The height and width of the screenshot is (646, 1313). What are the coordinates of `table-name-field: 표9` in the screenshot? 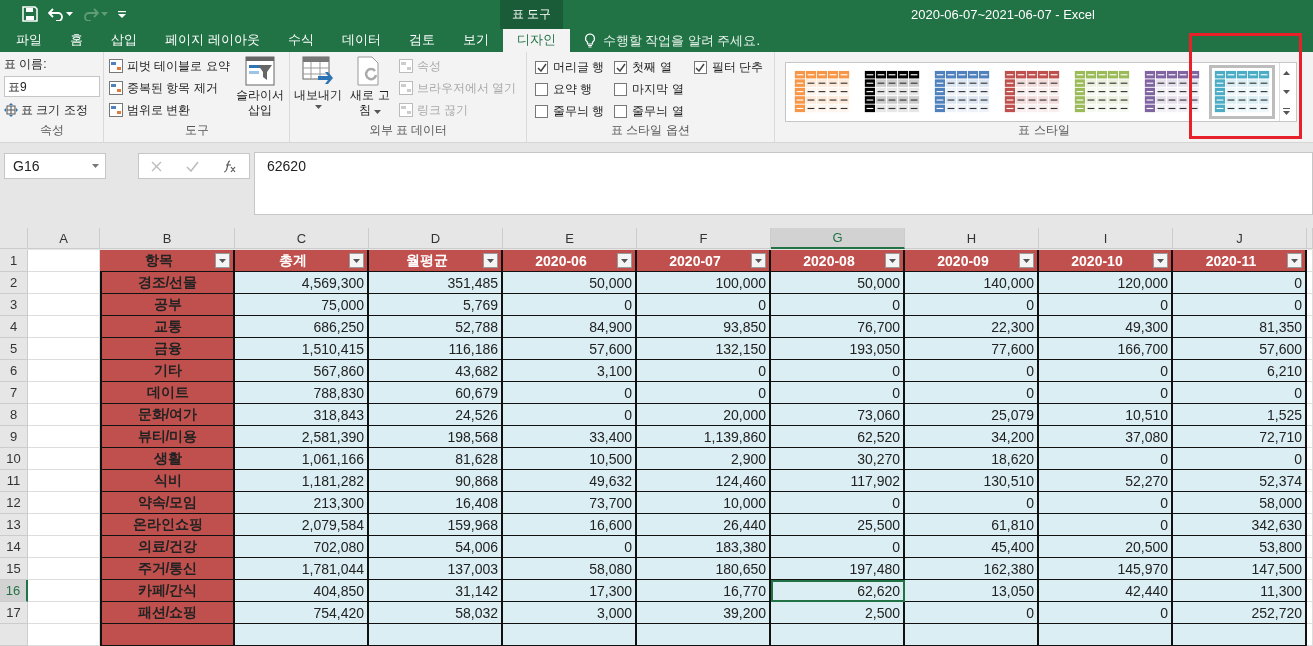 It's located at (52, 87).